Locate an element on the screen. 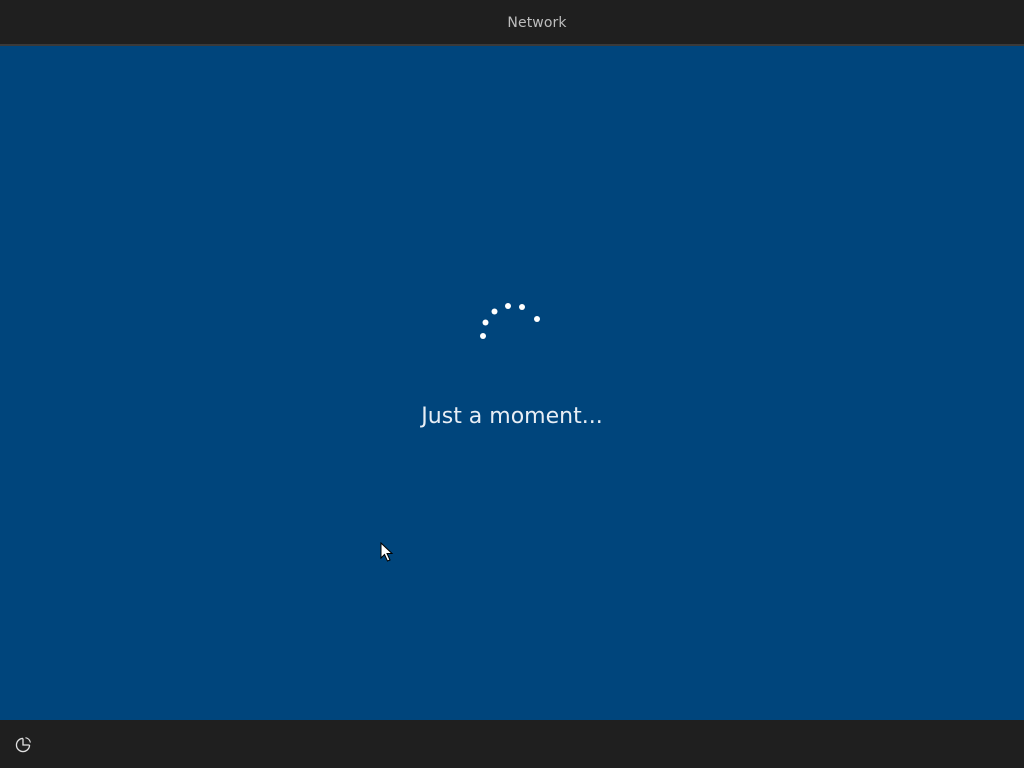  bottom-bar is located at coordinates (512, 744).